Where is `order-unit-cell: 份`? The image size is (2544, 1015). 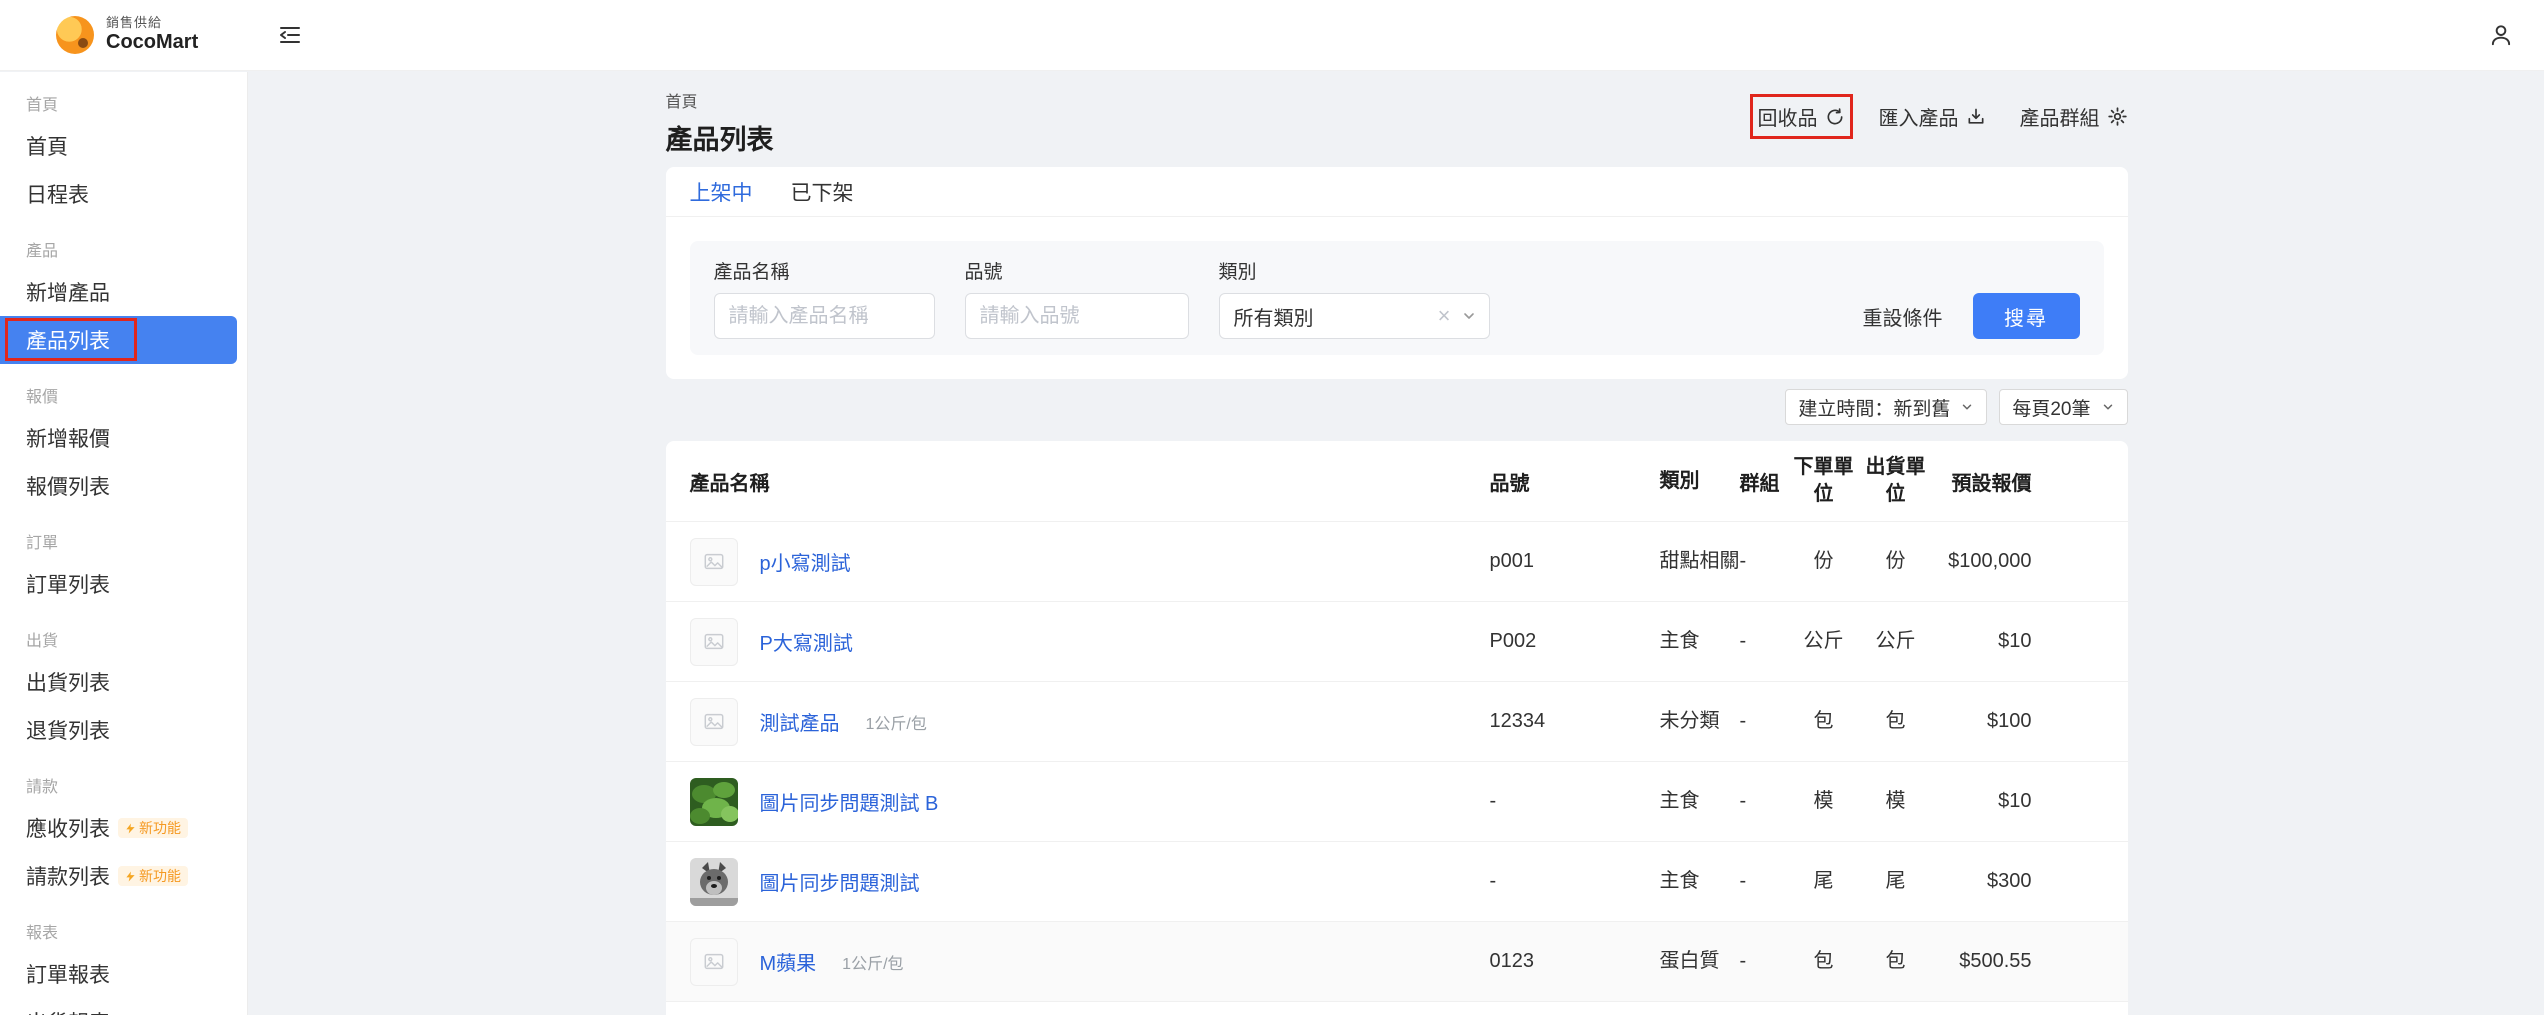 order-unit-cell: 份 is located at coordinates (1823, 561).